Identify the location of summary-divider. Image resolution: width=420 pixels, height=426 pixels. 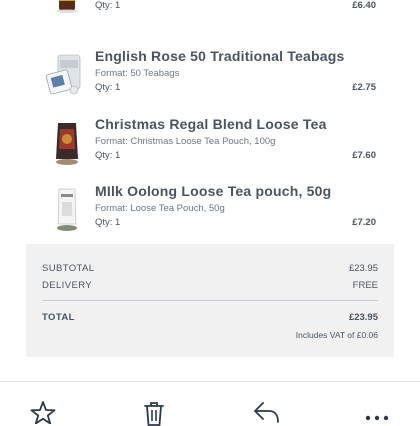
(210, 300).